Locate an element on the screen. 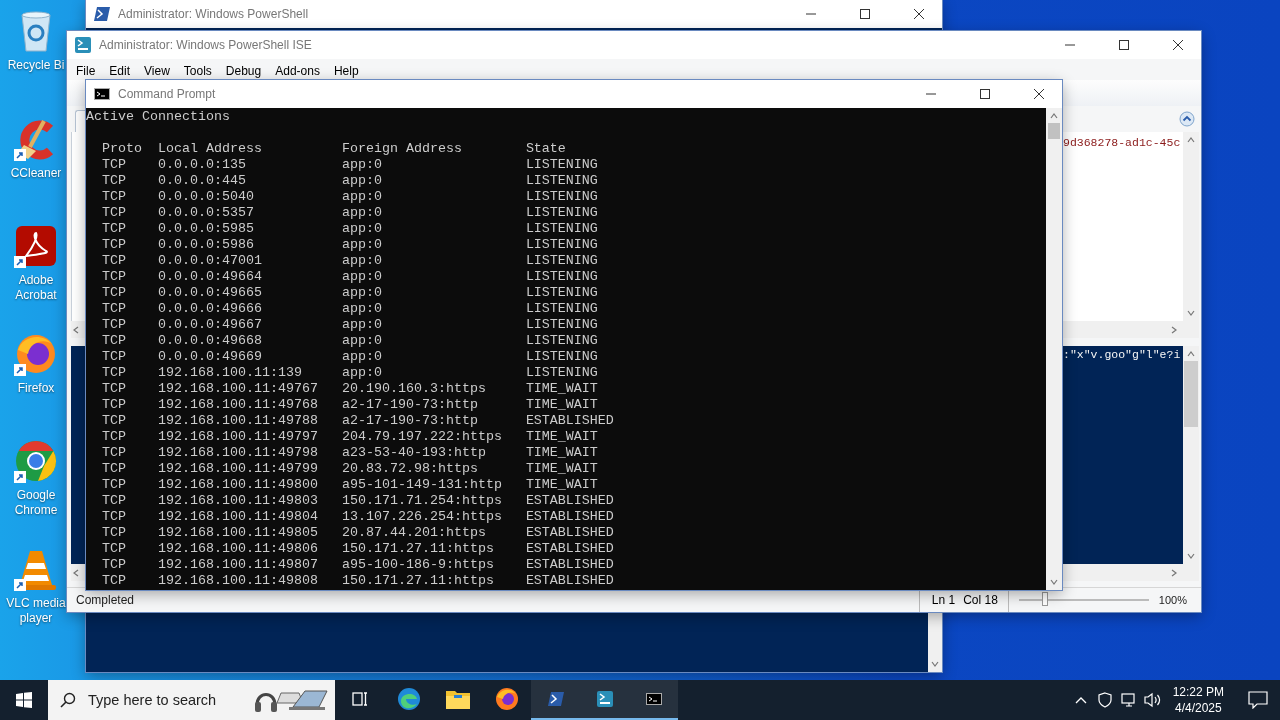  clock-time: 12:22 PM is located at coordinates (1198, 692).